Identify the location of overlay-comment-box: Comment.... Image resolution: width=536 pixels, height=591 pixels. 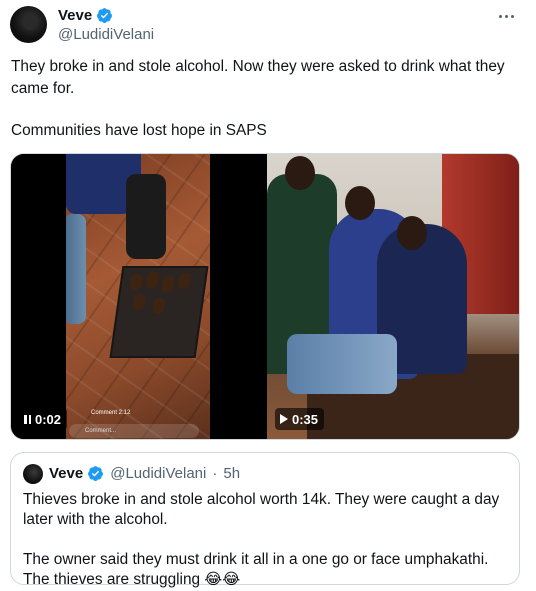
(134, 431).